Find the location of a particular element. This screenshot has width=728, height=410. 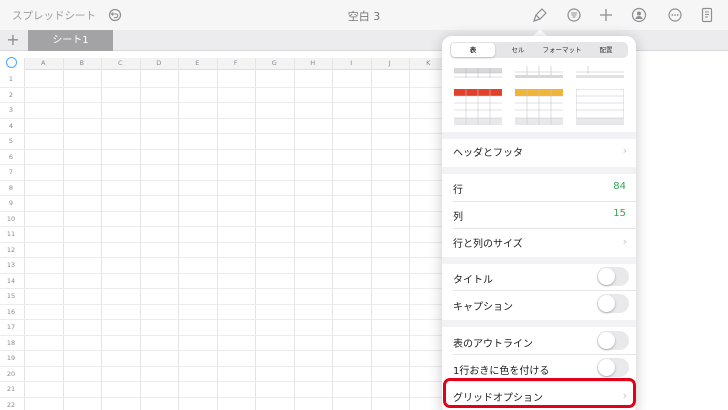

rows-value: 84 is located at coordinates (619, 186).